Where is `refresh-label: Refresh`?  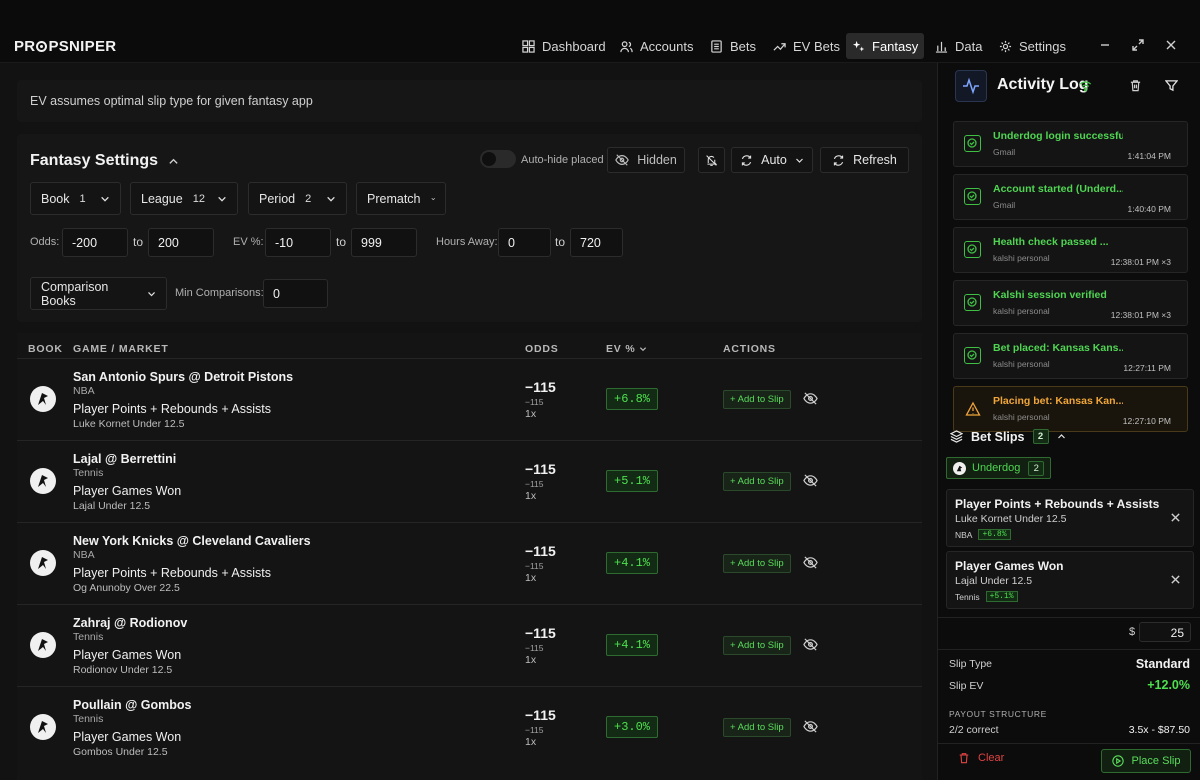
refresh-label: Refresh is located at coordinates (875, 160).